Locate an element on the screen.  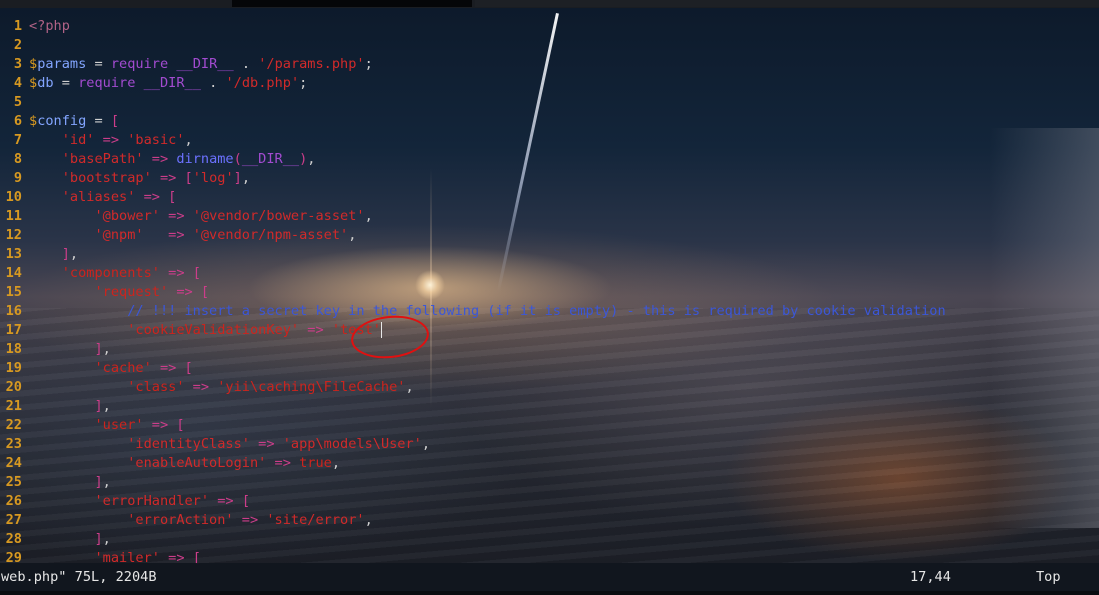
code-token: dirname is located at coordinates (205, 159).